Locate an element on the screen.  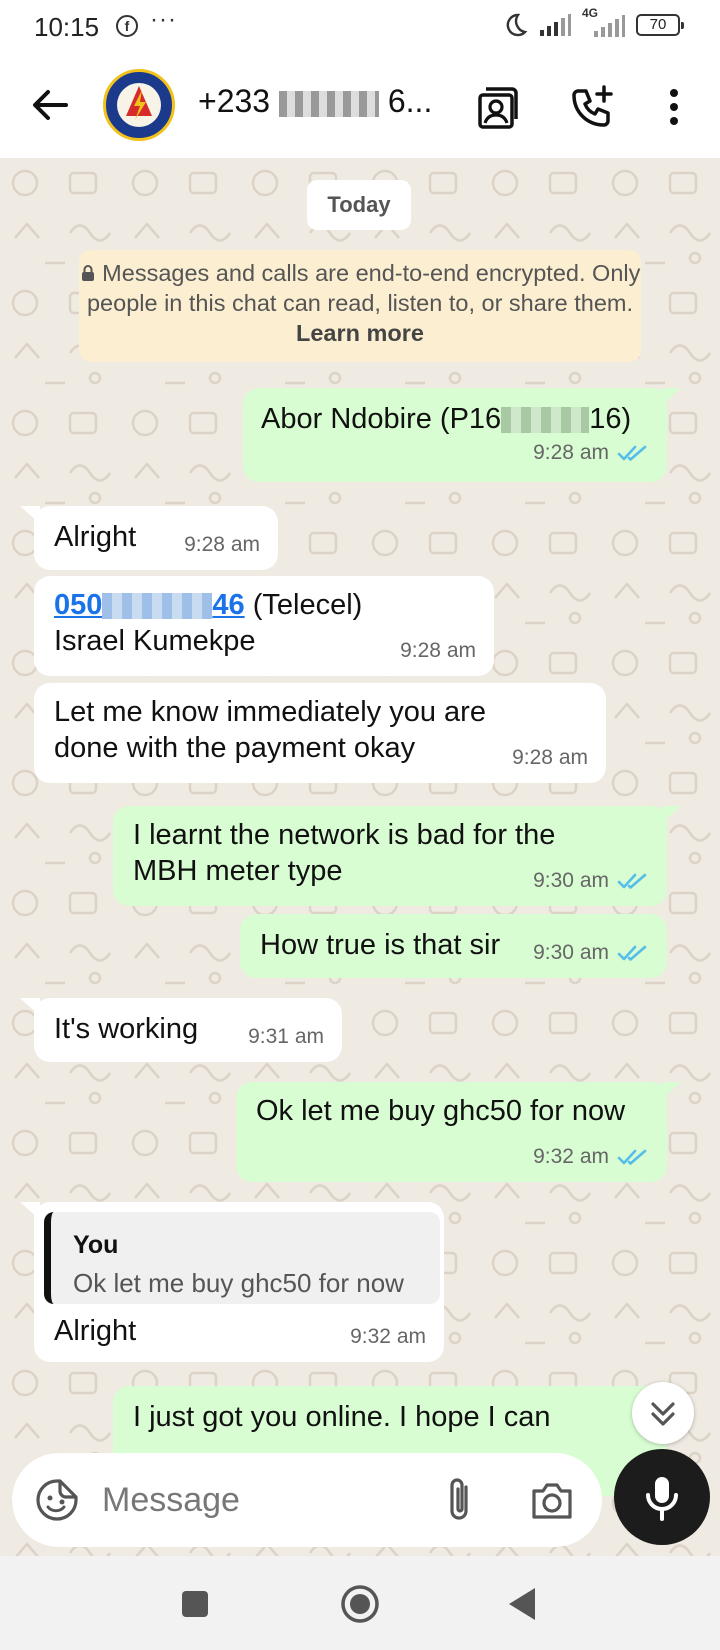
message-text: 050 46 (Telecel) is located at coordinates (208, 605).